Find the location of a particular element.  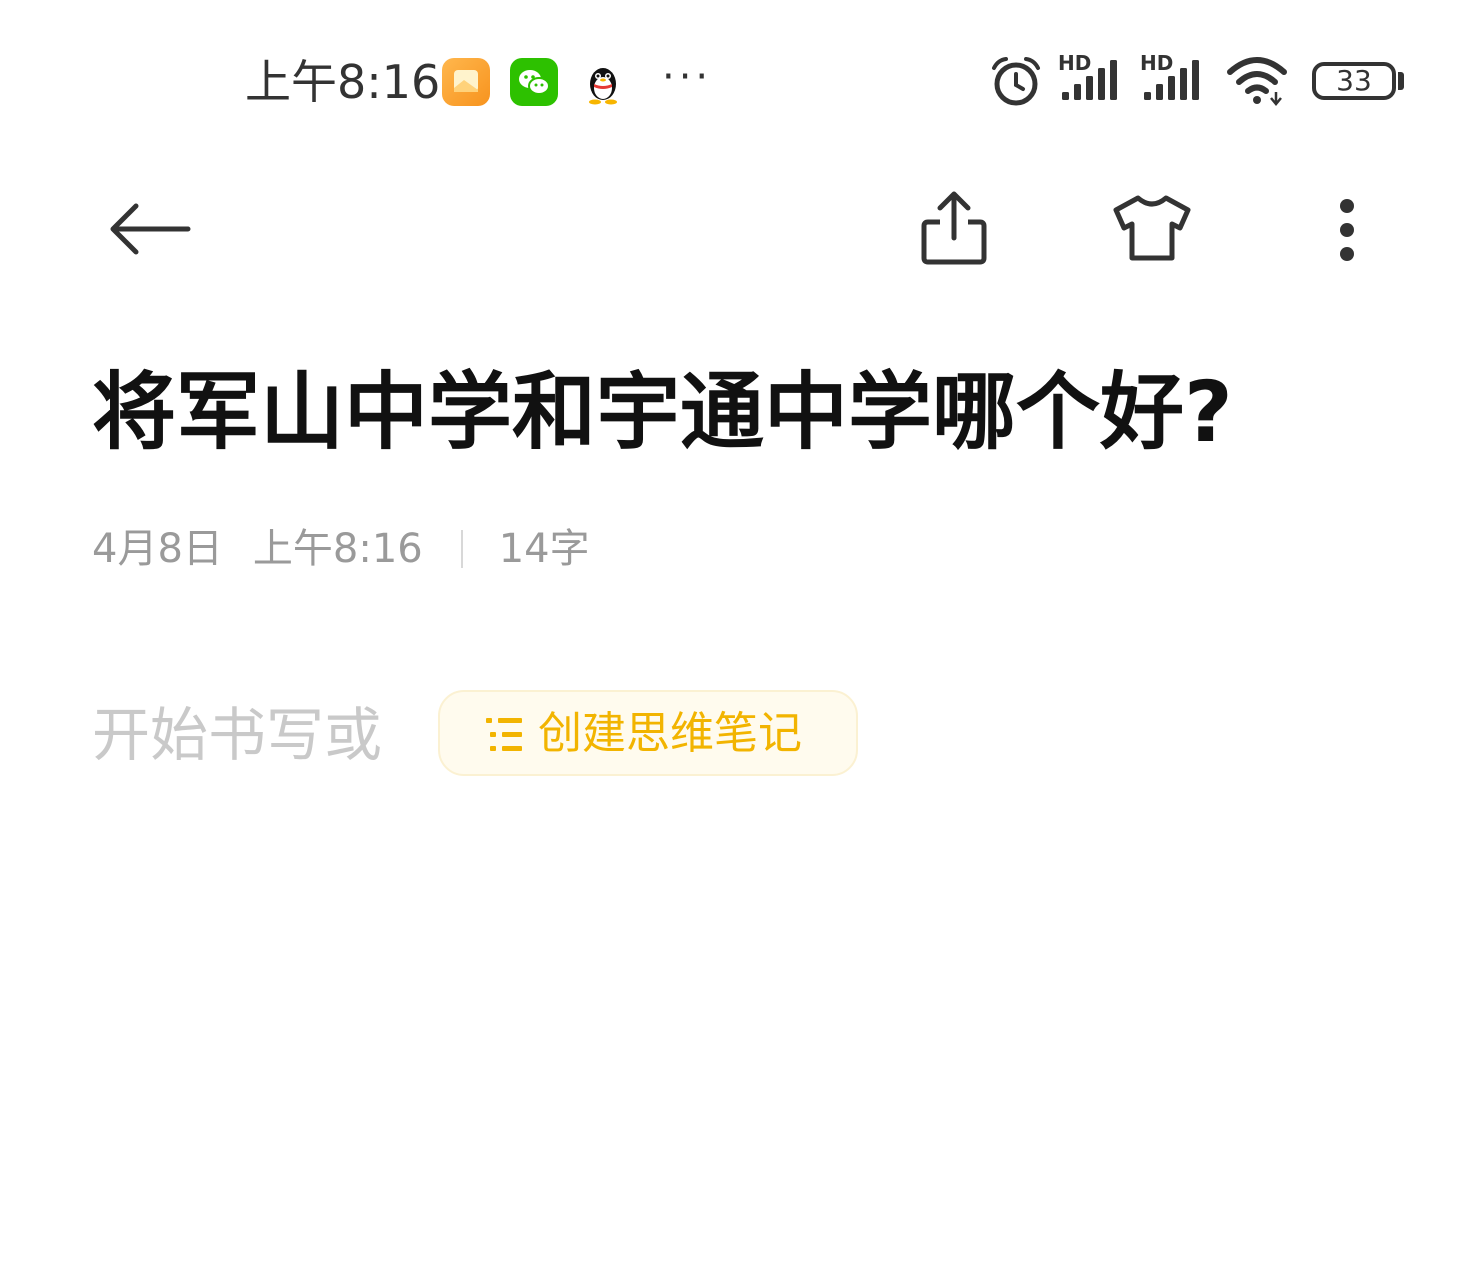

wifi-icon is located at coordinates (1259, 82).